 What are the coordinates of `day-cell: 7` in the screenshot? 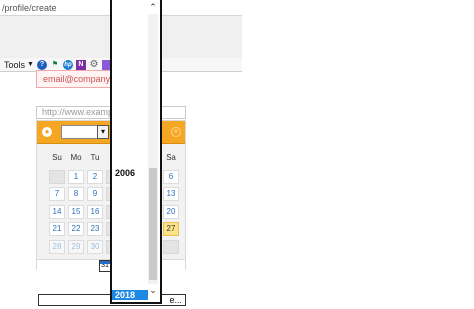 It's located at (57, 194).